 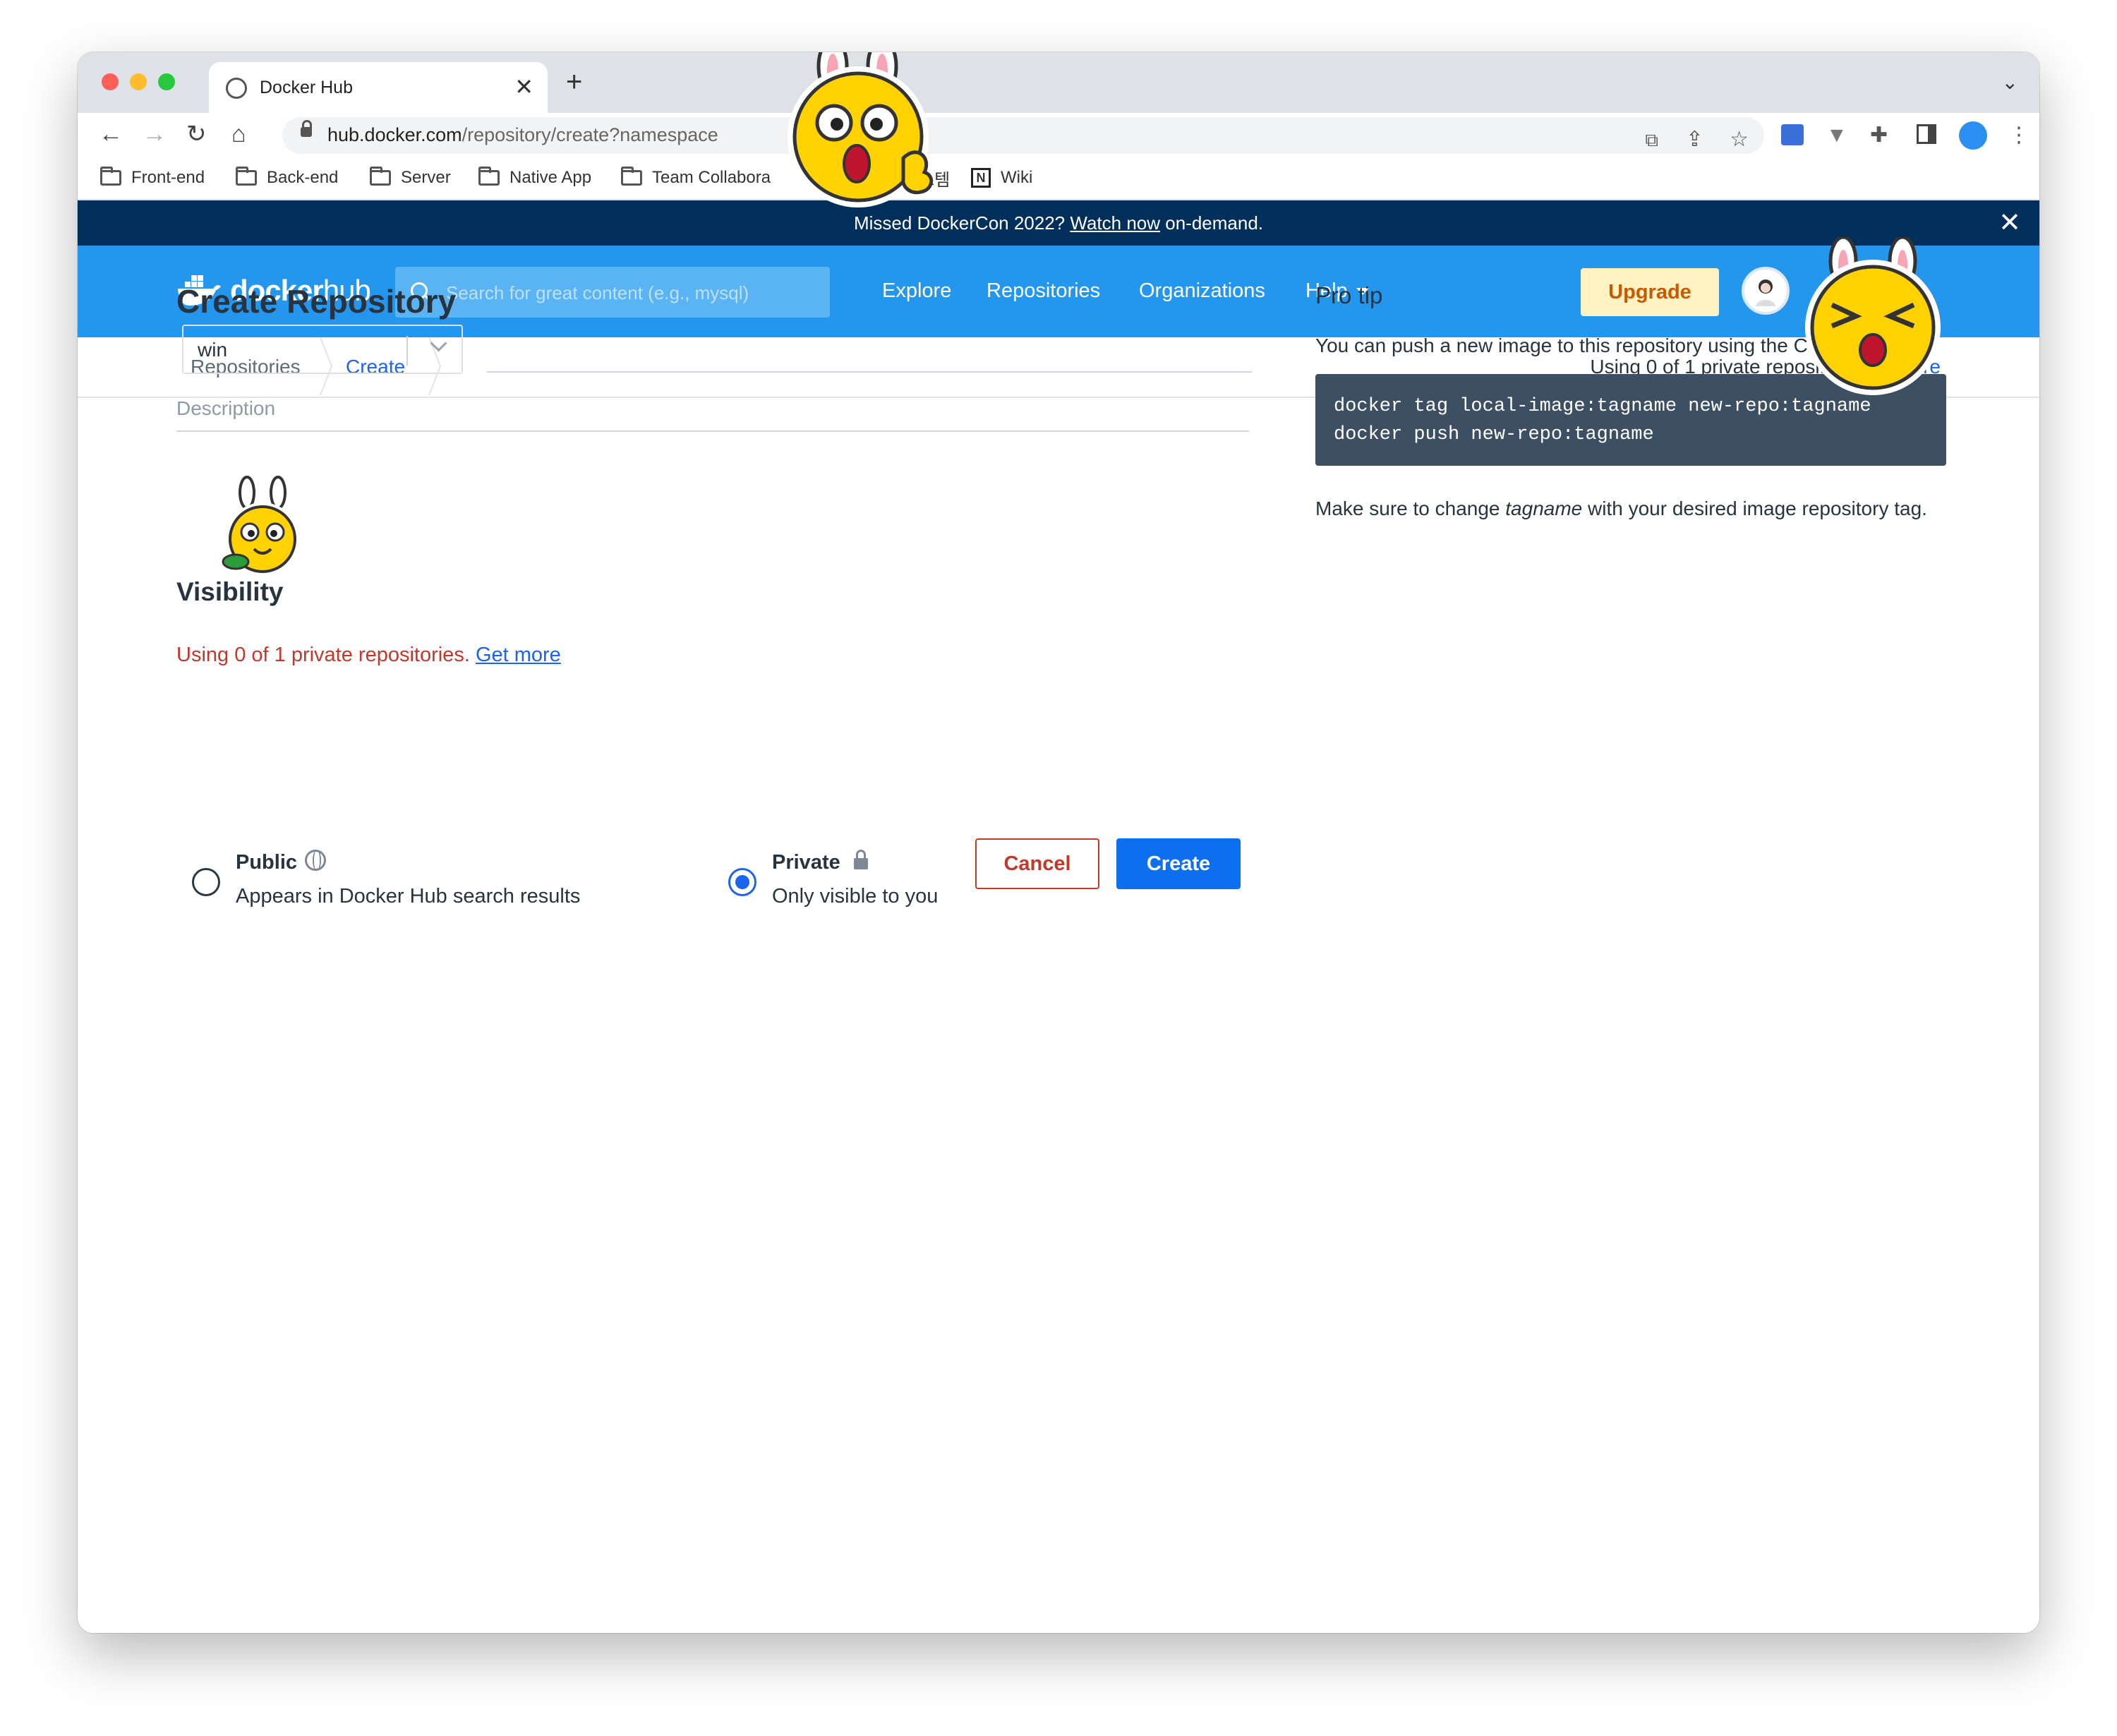 What do you see at coordinates (1926, 134) in the screenshot?
I see `side-panel-icon` at bounding box center [1926, 134].